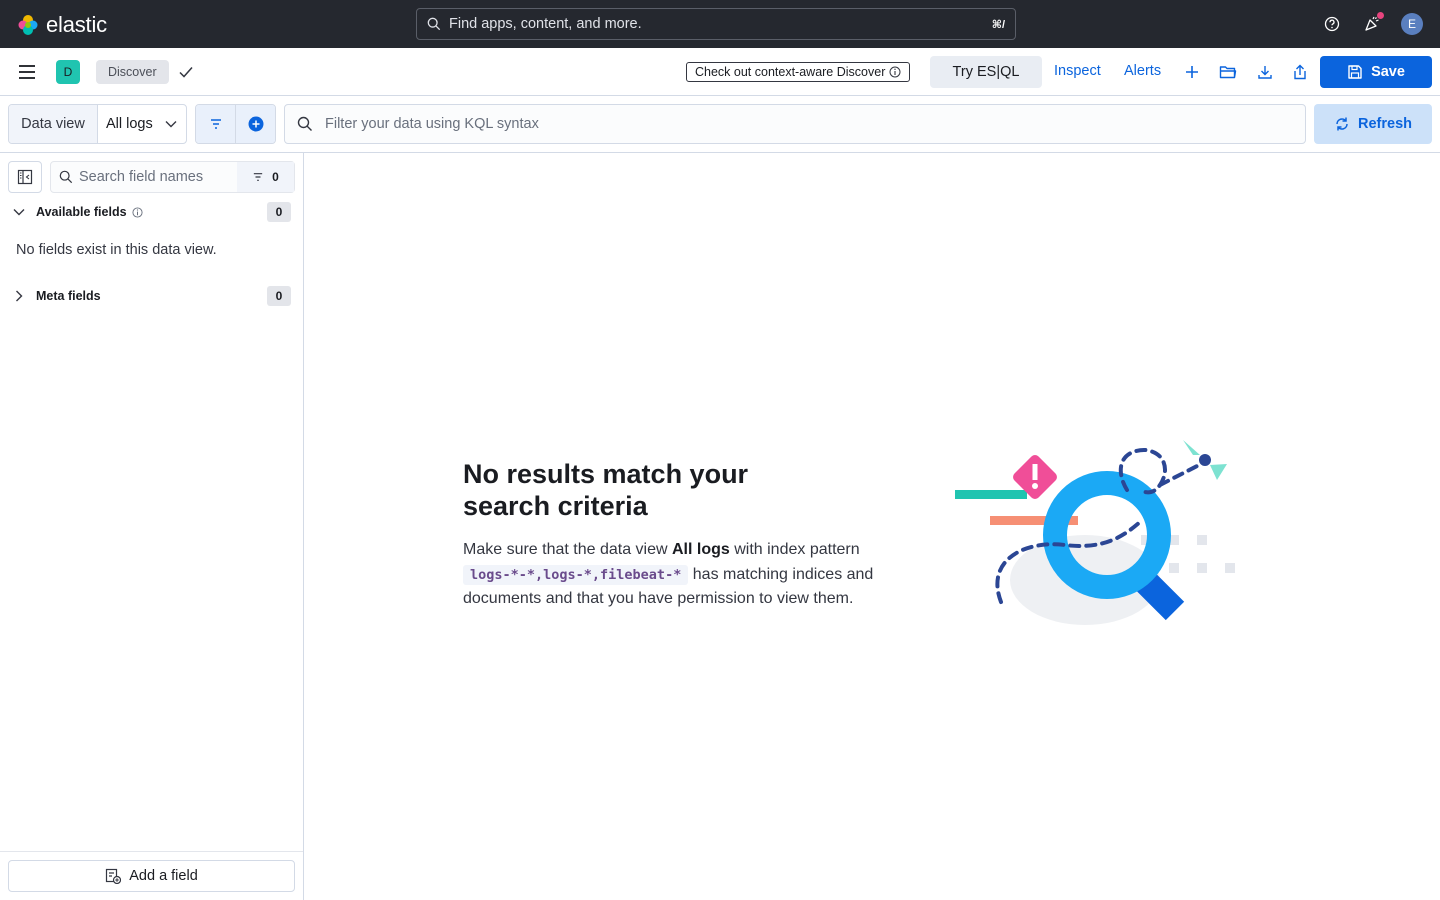 The width and height of the screenshot is (1440, 900). What do you see at coordinates (68, 72) in the screenshot?
I see `space-avatar: D` at bounding box center [68, 72].